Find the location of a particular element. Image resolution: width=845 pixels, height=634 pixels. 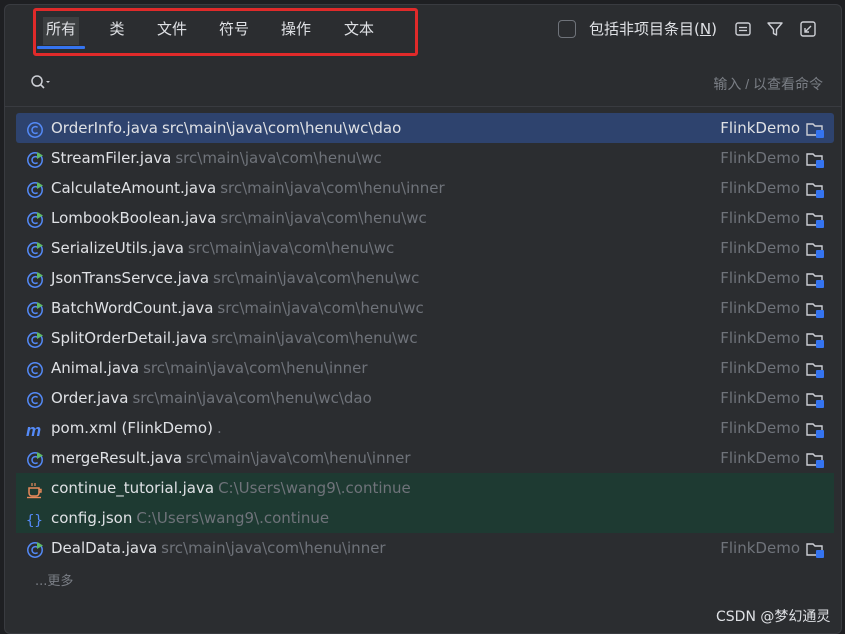

result-file-name: config.json is located at coordinates (92, 518).